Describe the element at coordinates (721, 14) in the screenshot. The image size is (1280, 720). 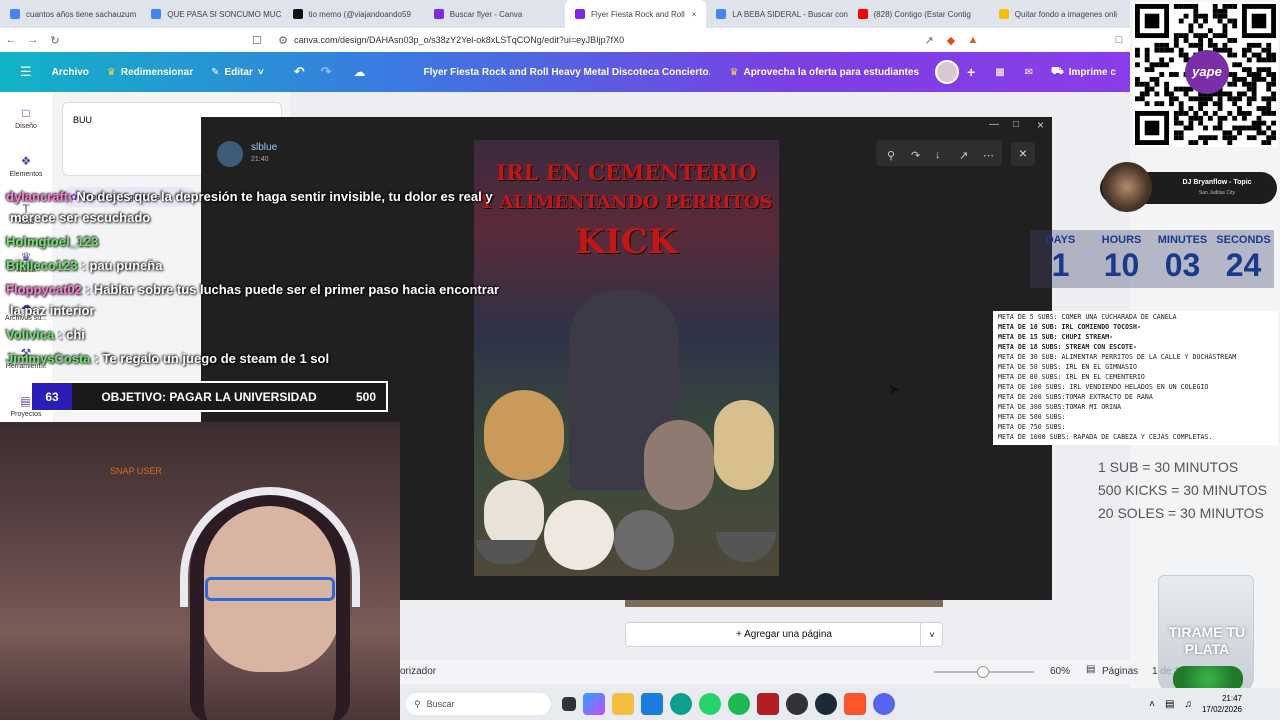
I see `favicon-icon` at that location.